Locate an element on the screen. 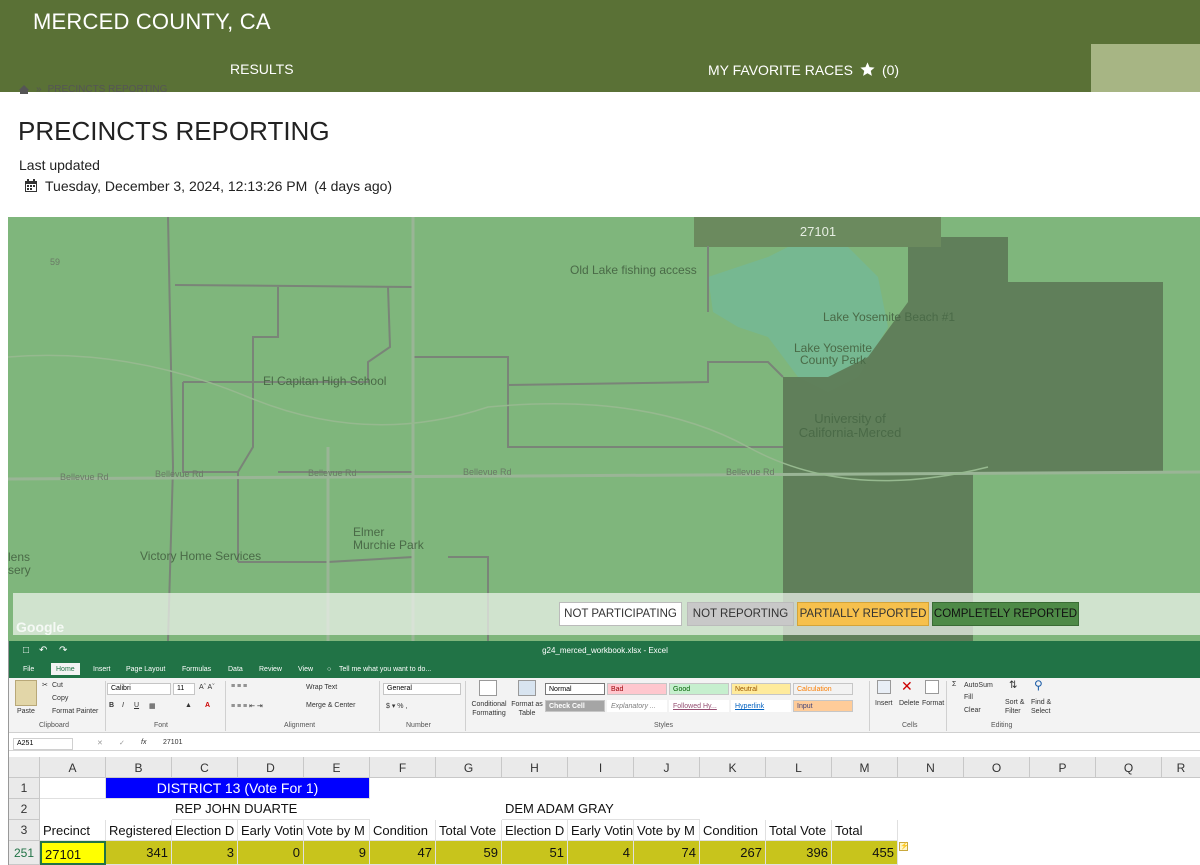 The height and width of the screenshot is (865, 1200). sort-filter-icon: ⇅ is located at coordinates (1013, 685).